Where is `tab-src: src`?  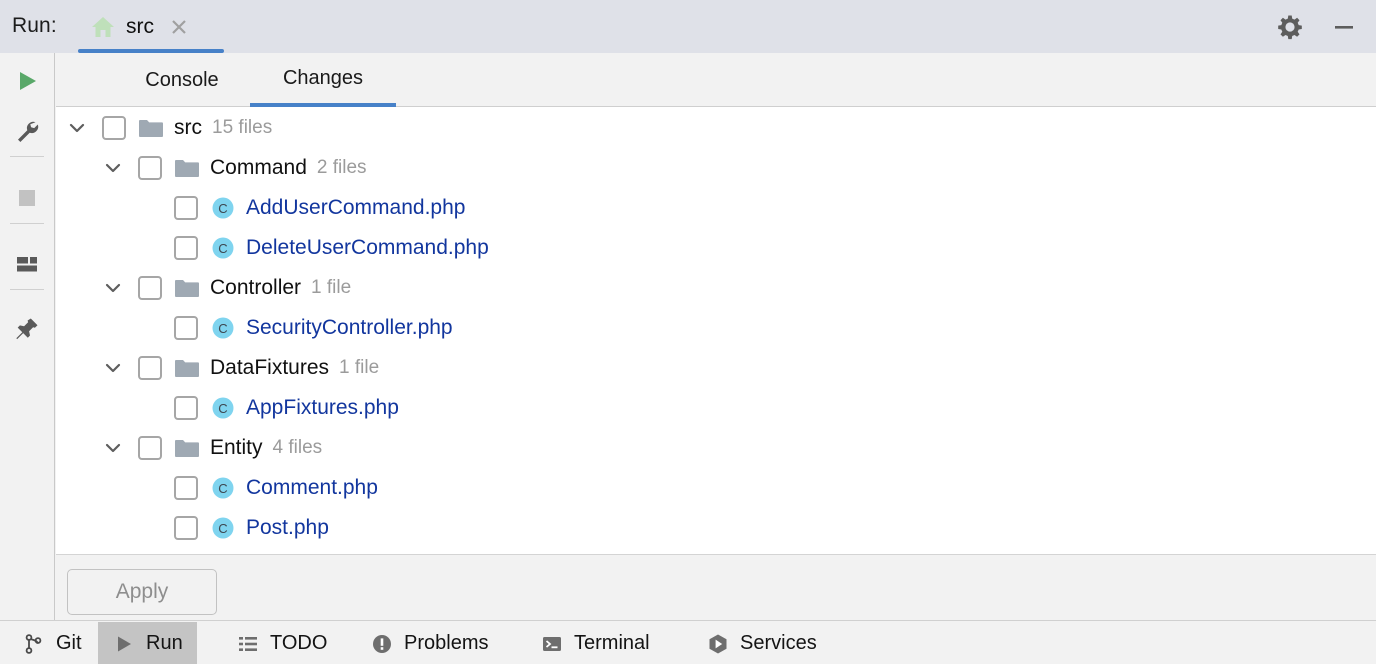
tab-src: src is located at coordinates (140, 26).